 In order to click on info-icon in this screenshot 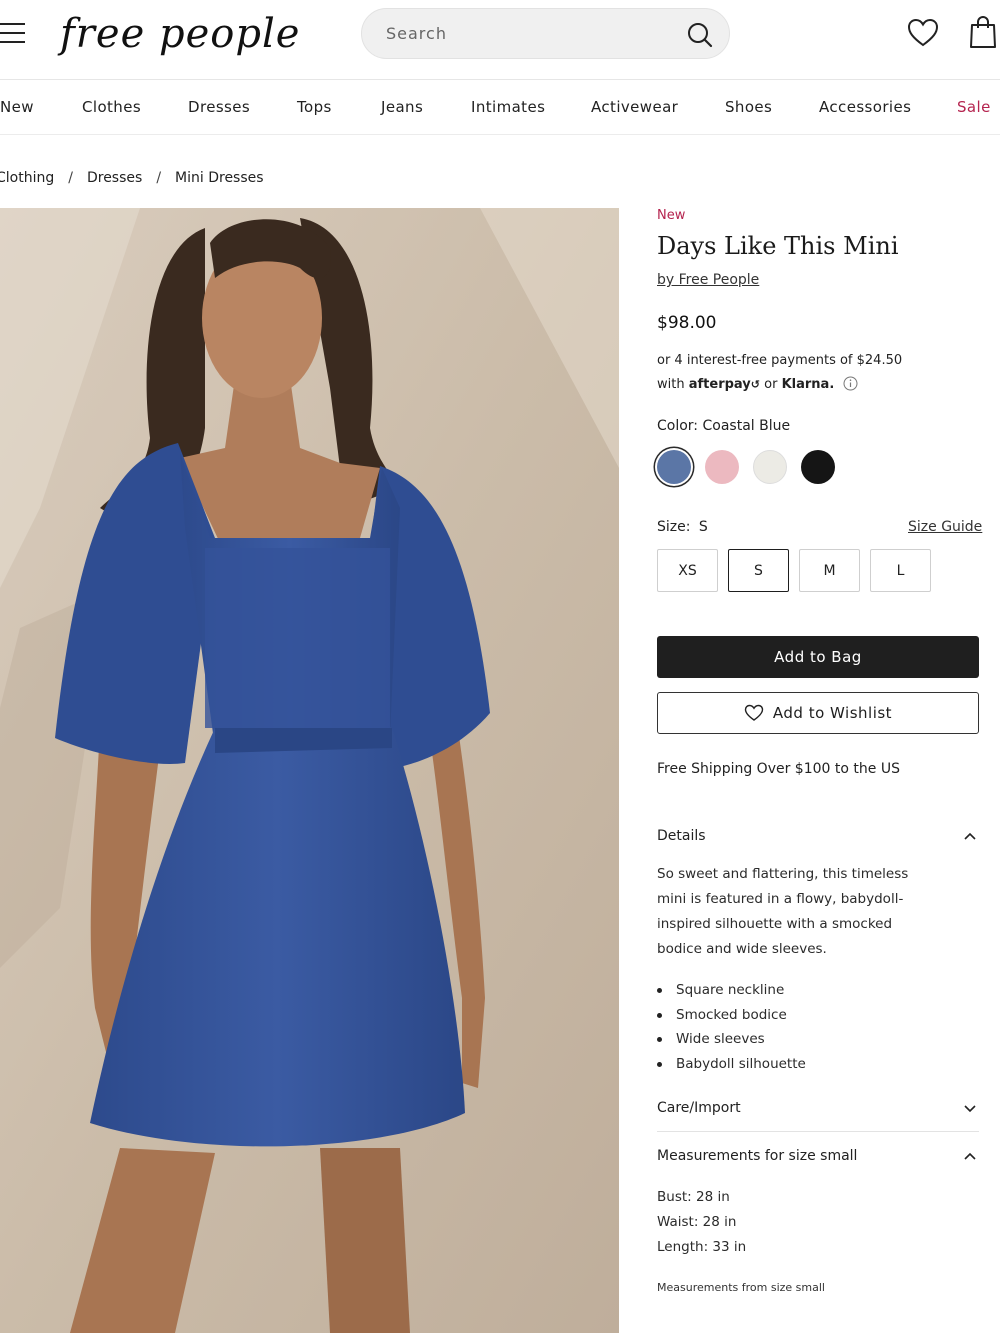, I will do `click(850, 383)`.